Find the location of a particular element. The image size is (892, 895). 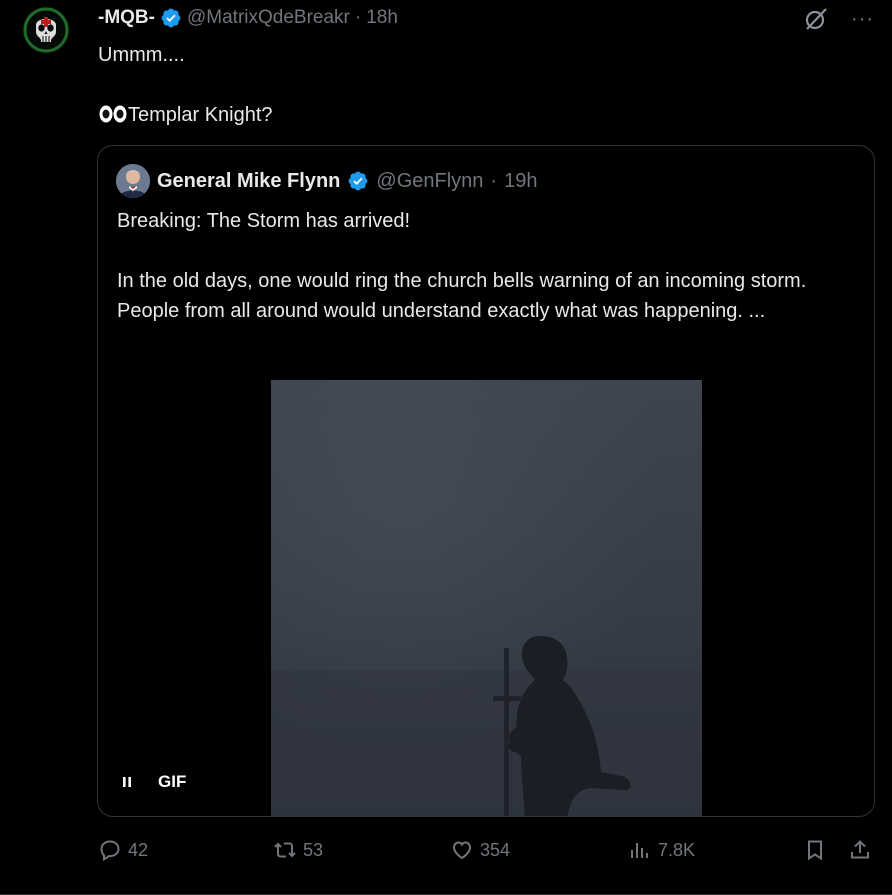

quoted-avatar-portrait-icon is located at coordinates (133, 181).